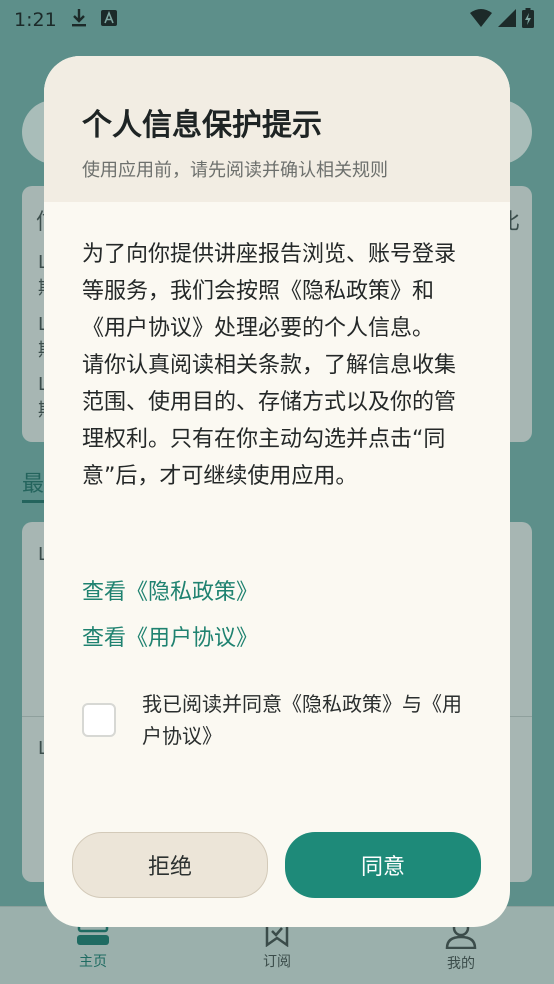 This screenshot has width=554, height=984. What do you see at coordinates (383, 865) in the screenshot?
I see `accept-button: 同意` at bounding box center [383, 865].